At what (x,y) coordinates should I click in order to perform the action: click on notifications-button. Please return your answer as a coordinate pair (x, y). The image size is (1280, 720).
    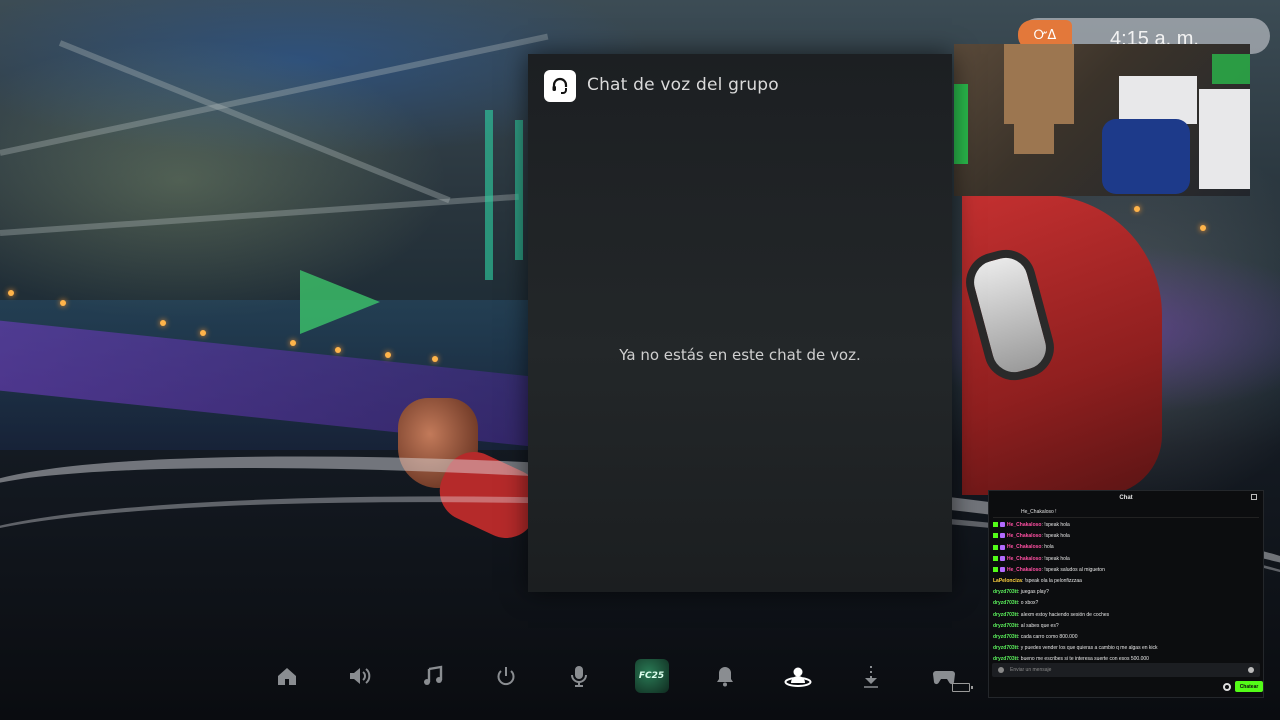
    Looking at the image, I should click on (724, 676).